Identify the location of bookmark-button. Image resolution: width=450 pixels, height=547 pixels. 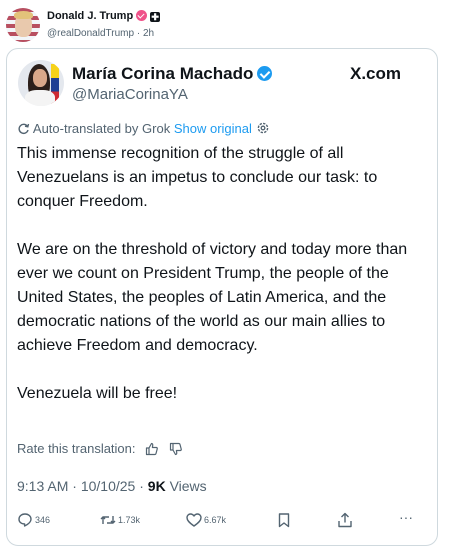
(284, 522).